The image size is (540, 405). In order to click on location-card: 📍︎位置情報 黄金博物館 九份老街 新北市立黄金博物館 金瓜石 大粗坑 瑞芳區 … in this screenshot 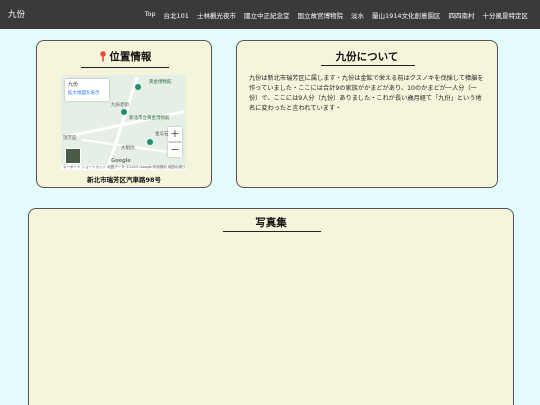, I will do `click(124, 114)`.